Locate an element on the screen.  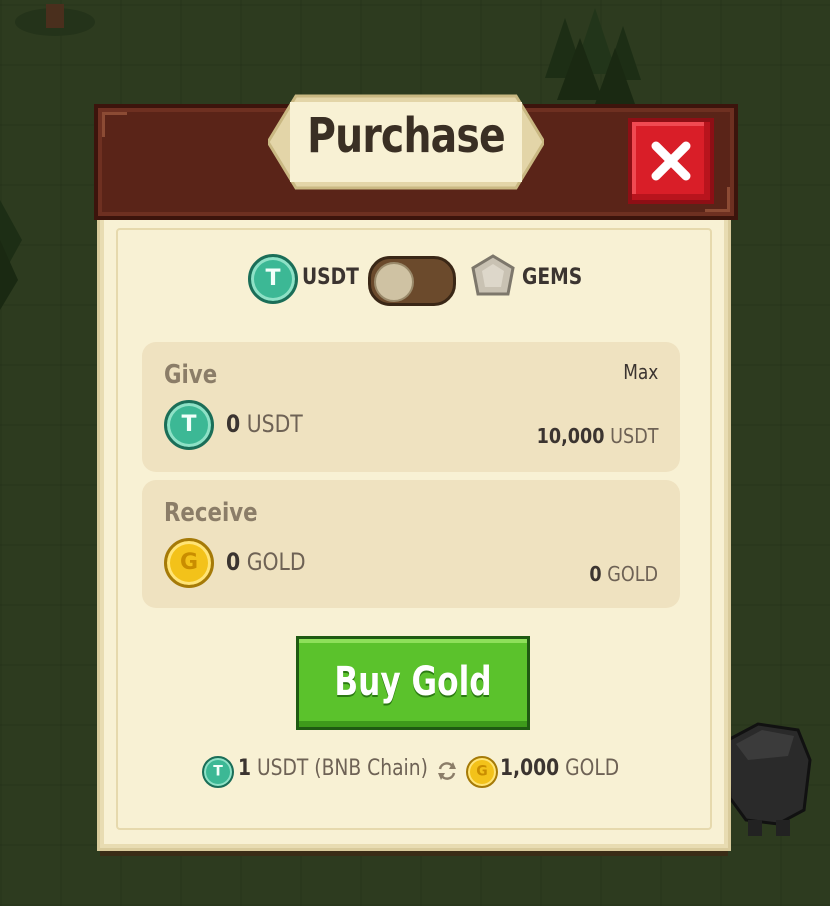
exchange-rate-row: T 1 USDT (BNB Chain) G 1,000 GOLD is located at coordinates (415, 770).